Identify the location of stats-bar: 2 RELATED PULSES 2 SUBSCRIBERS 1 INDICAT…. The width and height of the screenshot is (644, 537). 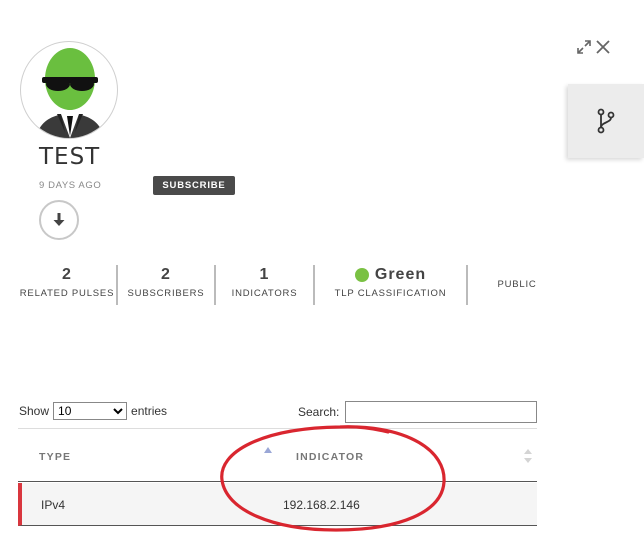
(292, 285).